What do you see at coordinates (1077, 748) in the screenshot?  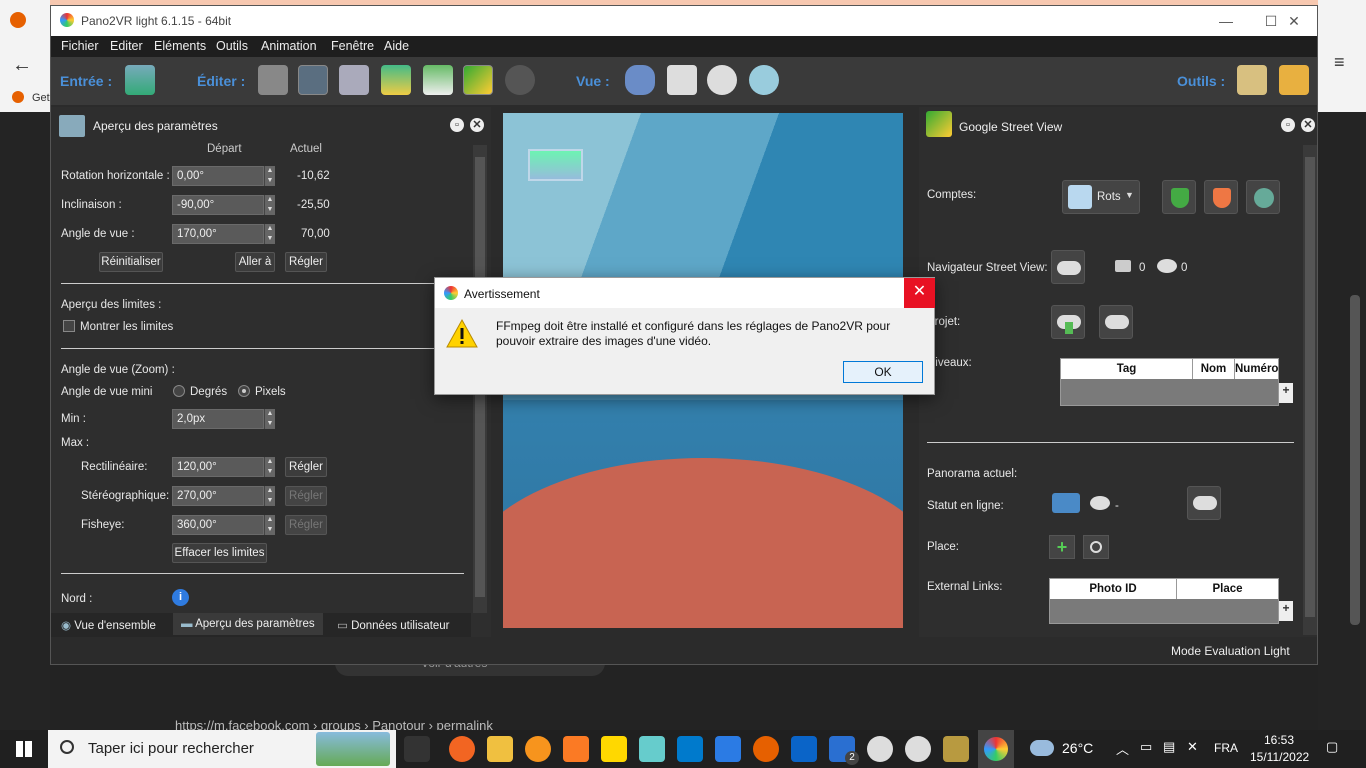 I see `weather-temp: 26°C` at bounding box center [1077, 748].